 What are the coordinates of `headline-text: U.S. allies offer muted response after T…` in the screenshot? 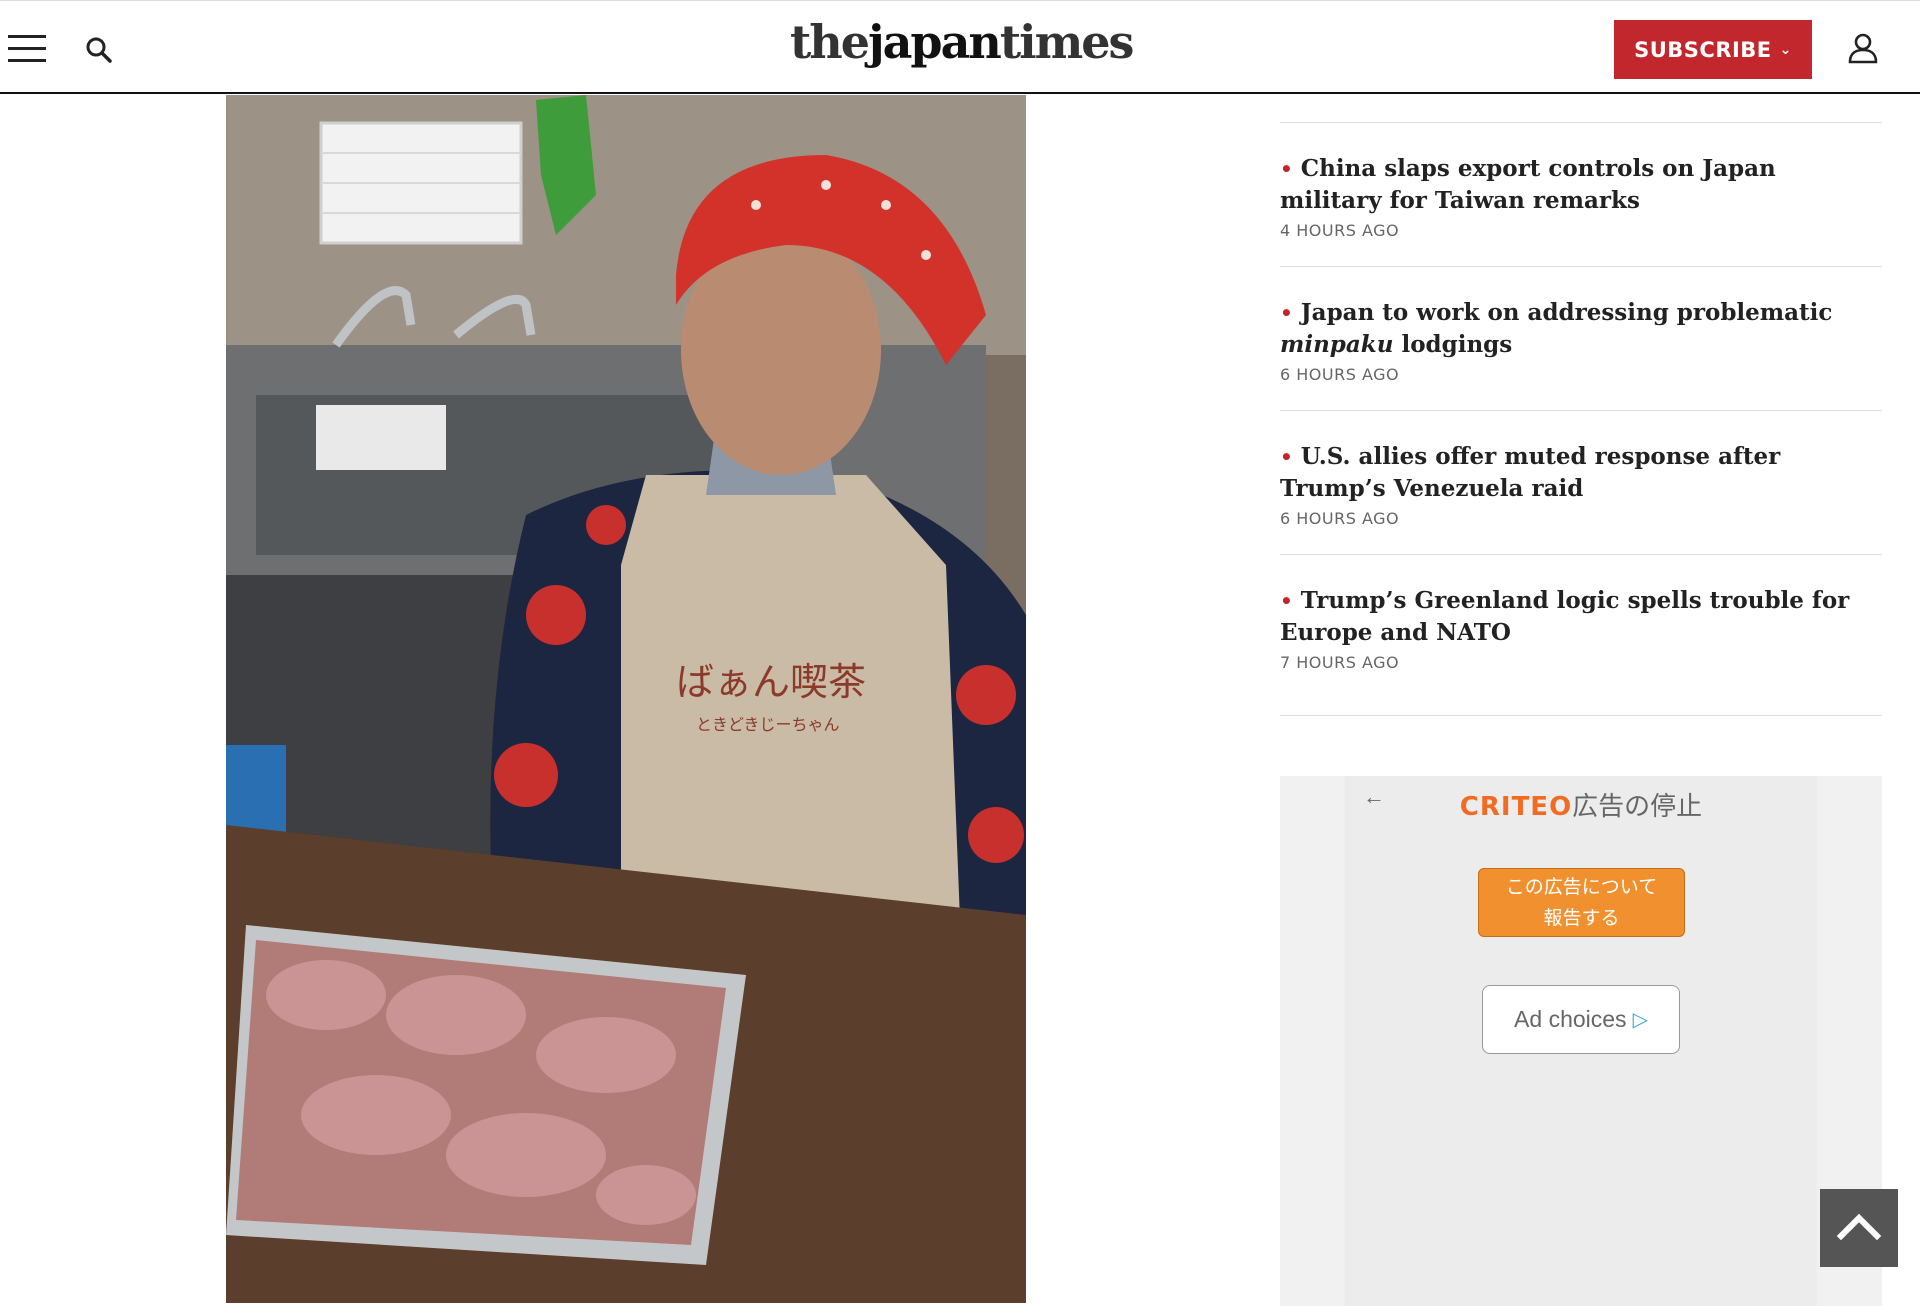 It's located at (1530, 472).